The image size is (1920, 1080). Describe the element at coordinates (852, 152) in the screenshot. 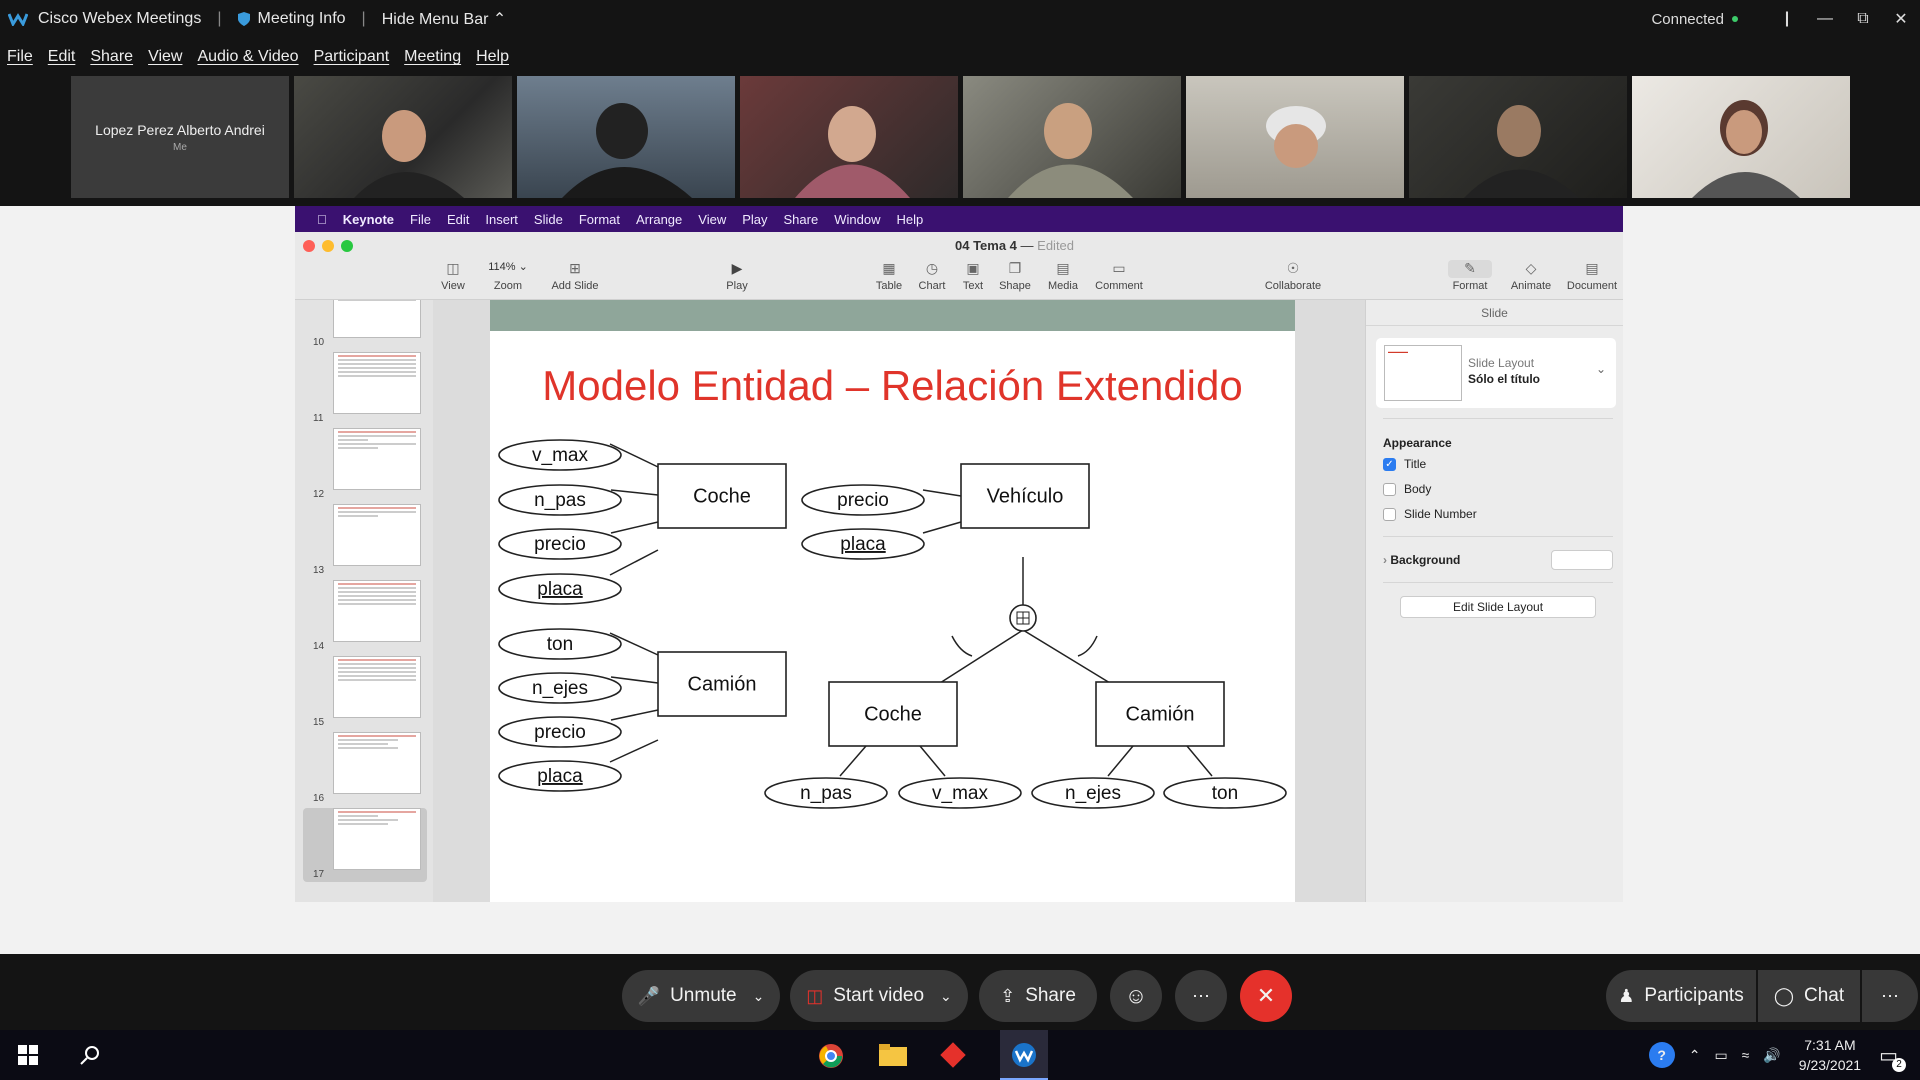

I see `person-silhouette-icon` at that location.